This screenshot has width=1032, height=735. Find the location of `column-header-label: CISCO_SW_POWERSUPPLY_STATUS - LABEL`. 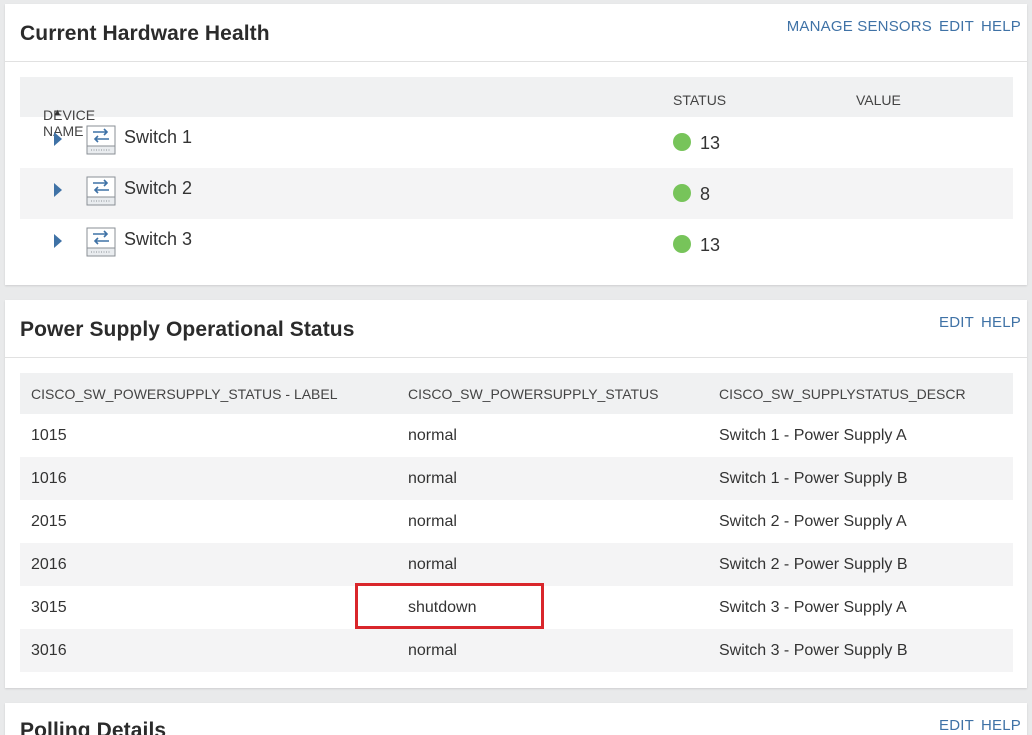

column-header-label: CISCO_SW_POWERSUPPLY_STATUS - LABEL is located at coordinates (208, 393).